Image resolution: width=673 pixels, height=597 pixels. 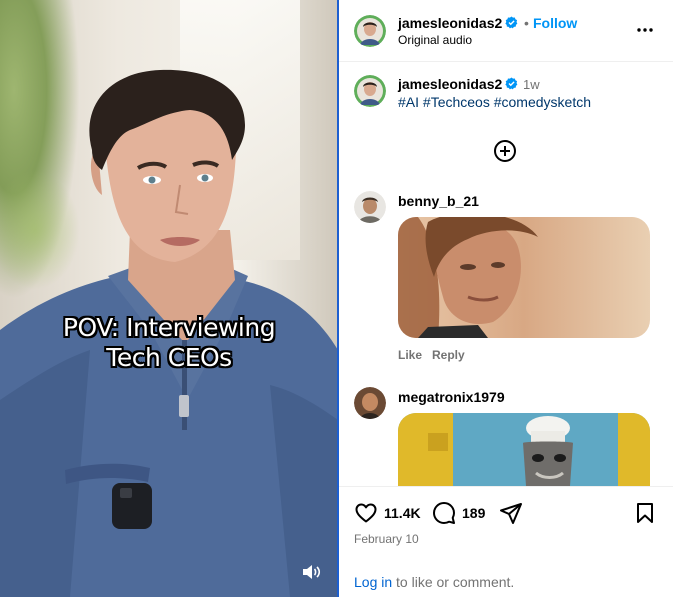 What do you see at coordinates (444, 513) in the screenshot?
I see `comment-icon` at bounding box center [444, 513].